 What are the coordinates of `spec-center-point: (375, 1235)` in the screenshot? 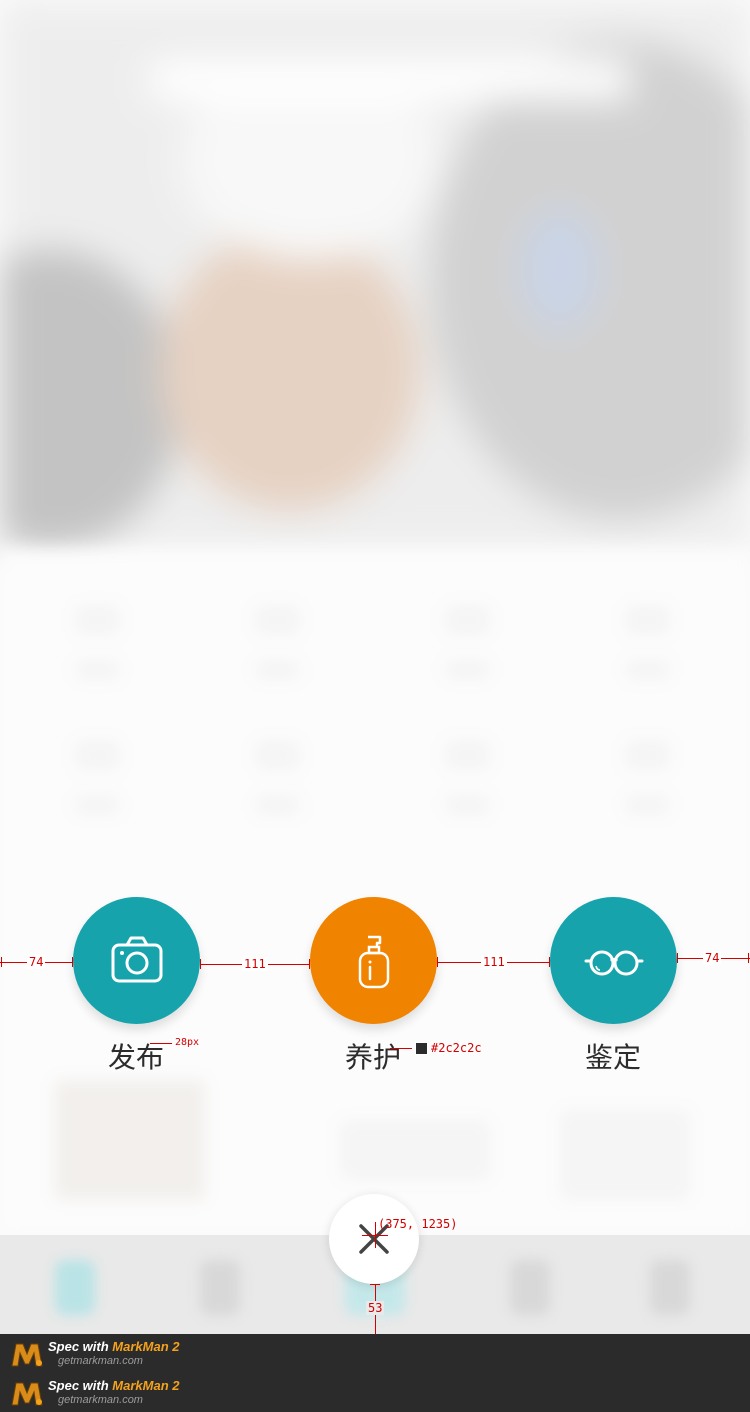 It's located at (418, 1224).